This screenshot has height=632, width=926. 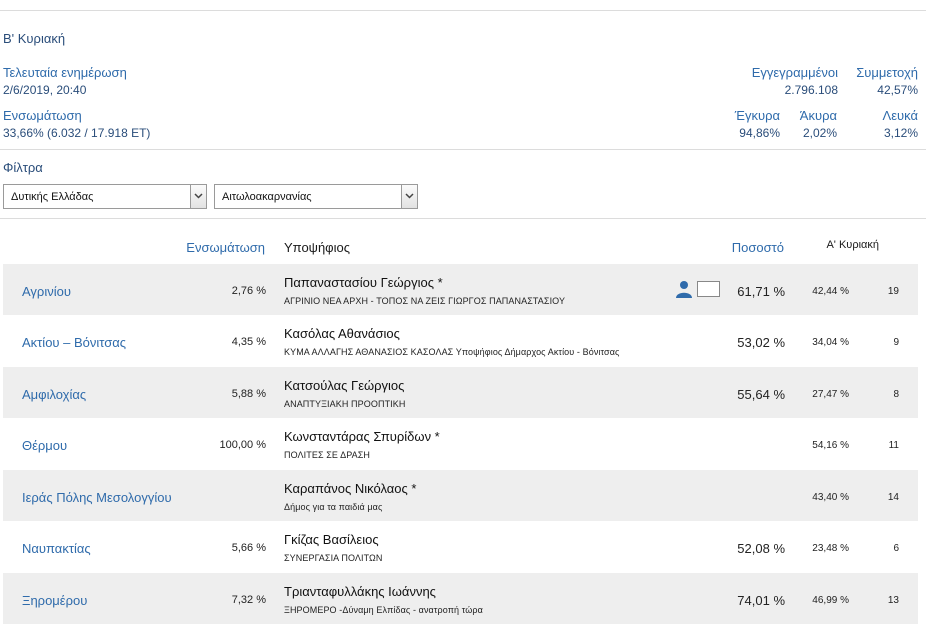 What do you see at coordinates (317, 247) in the screenshot?
I see `column-header-candidate: Υποψήφιος` at bounding box center [317, 247].